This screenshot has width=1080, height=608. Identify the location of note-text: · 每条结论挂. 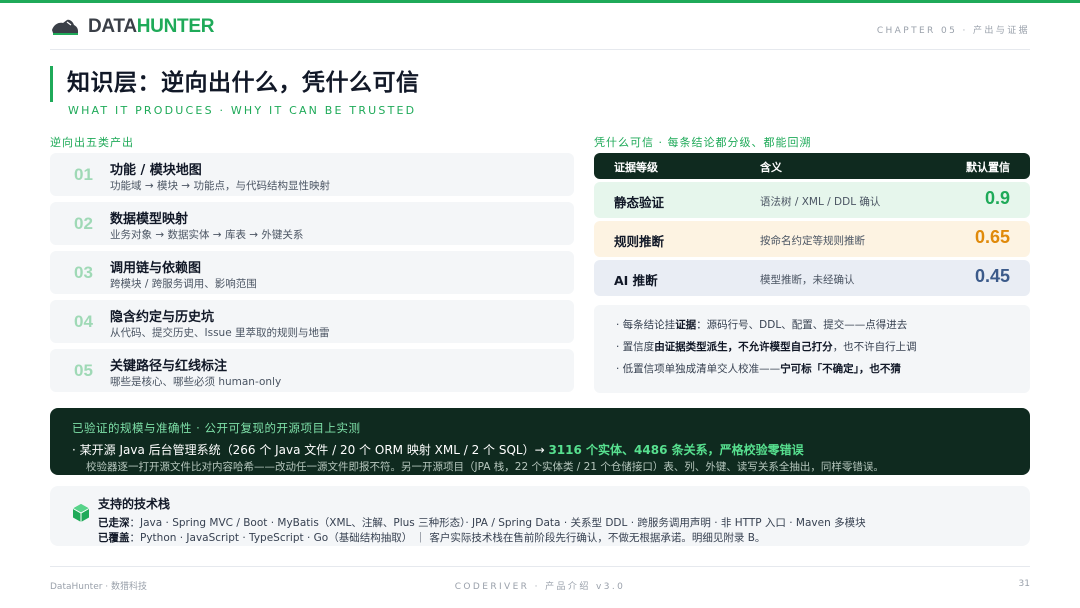
(646, 325).